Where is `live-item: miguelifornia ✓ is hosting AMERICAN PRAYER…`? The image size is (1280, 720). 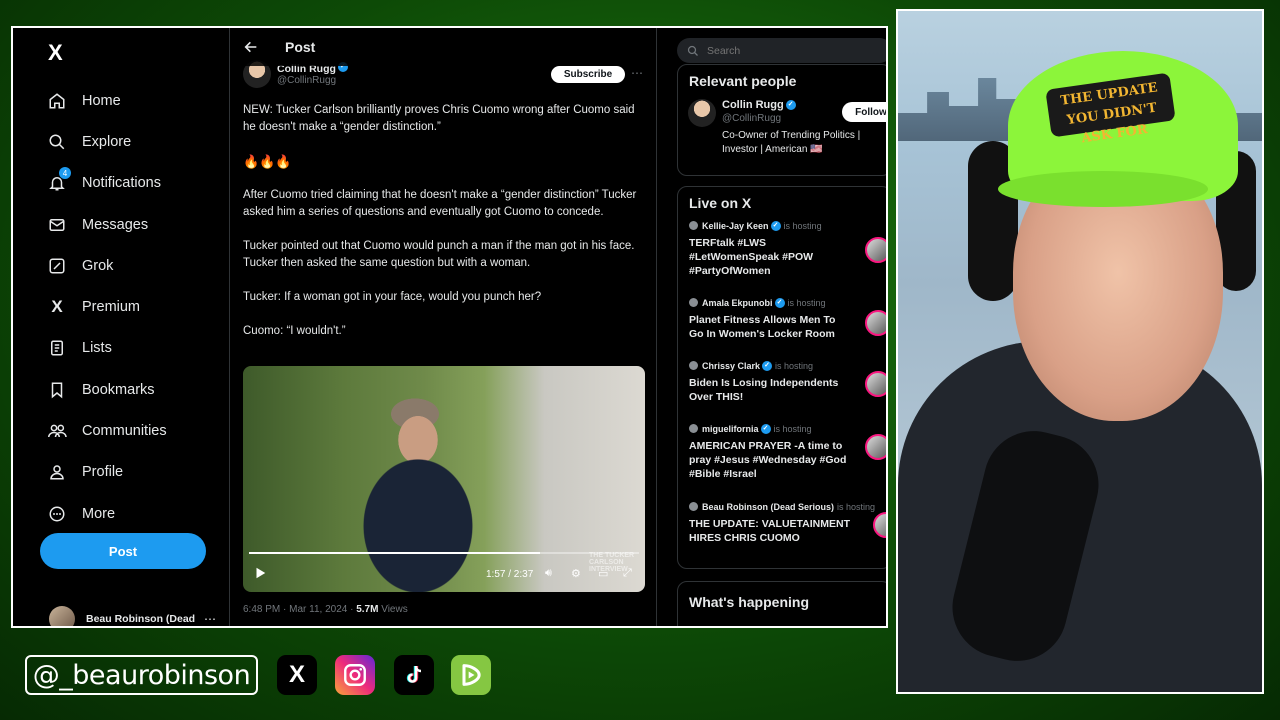
live-item: miguelifornia ✓ is hosting AMERICAN PRAYER… is located at coordinates (782, 461).